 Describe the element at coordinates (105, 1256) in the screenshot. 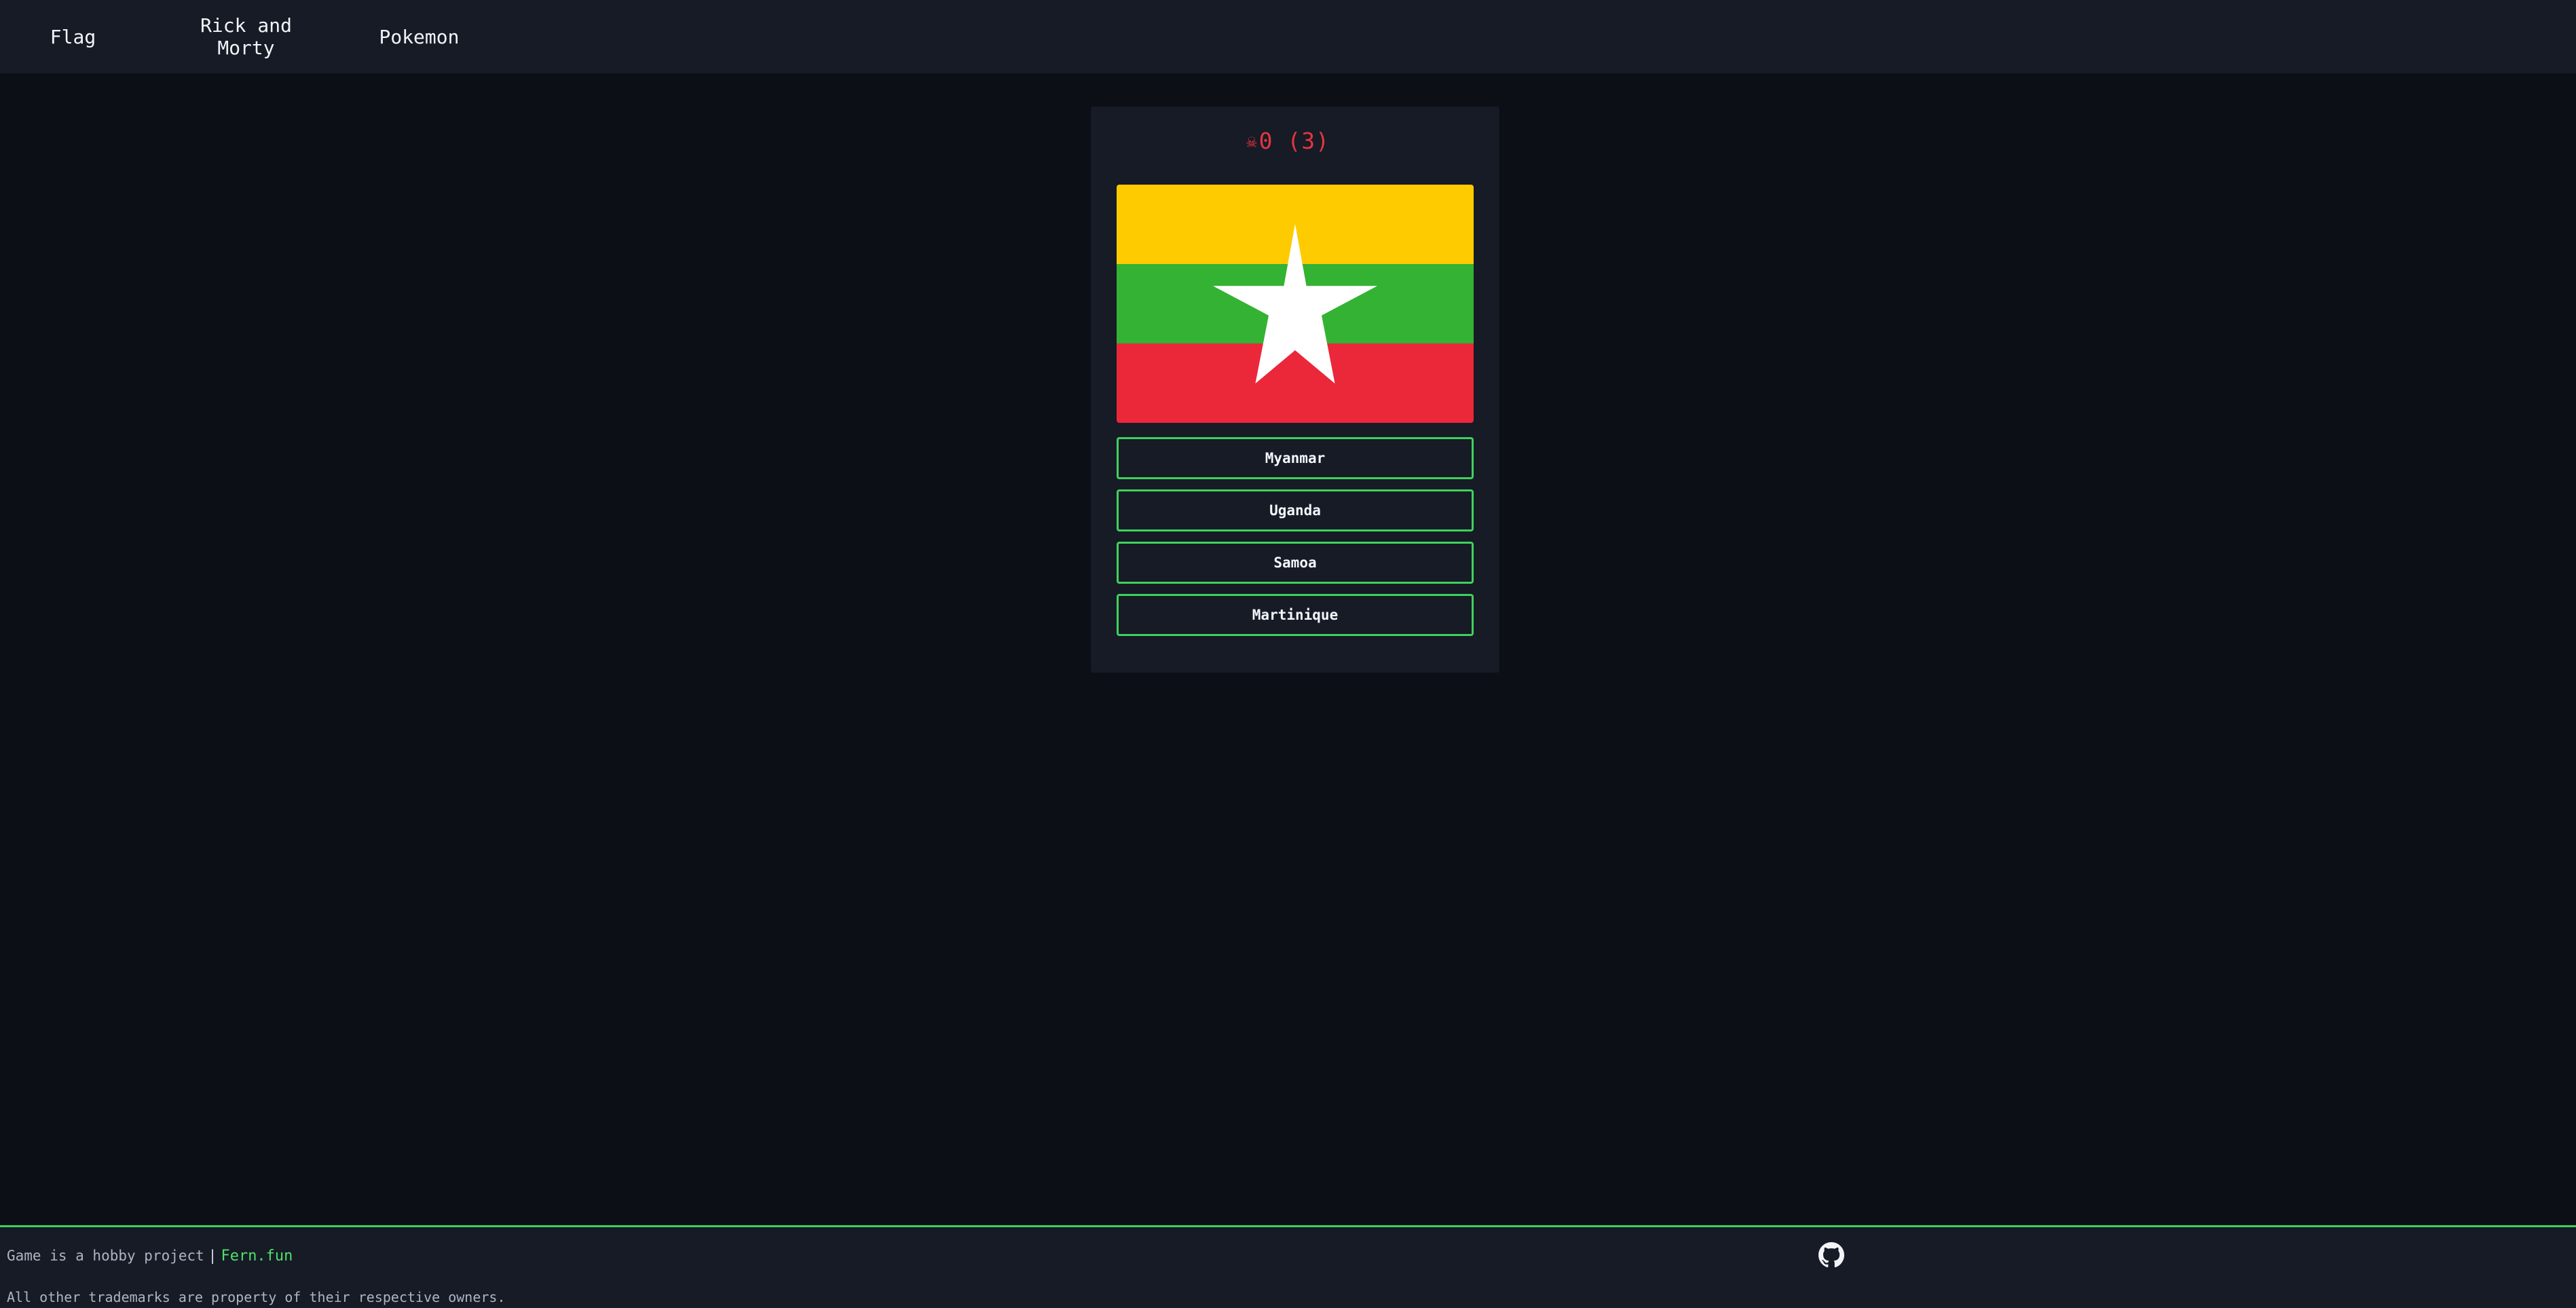

I see `hobby-text: Game is a hobby project` at that location.